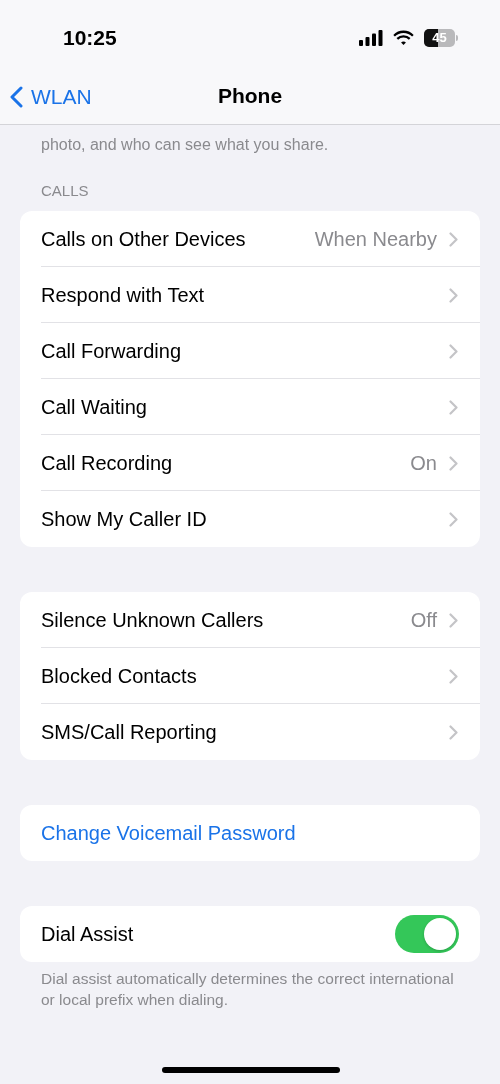 The image size is (500, 1084). I want to click on row-value: On, so click(423, 463).